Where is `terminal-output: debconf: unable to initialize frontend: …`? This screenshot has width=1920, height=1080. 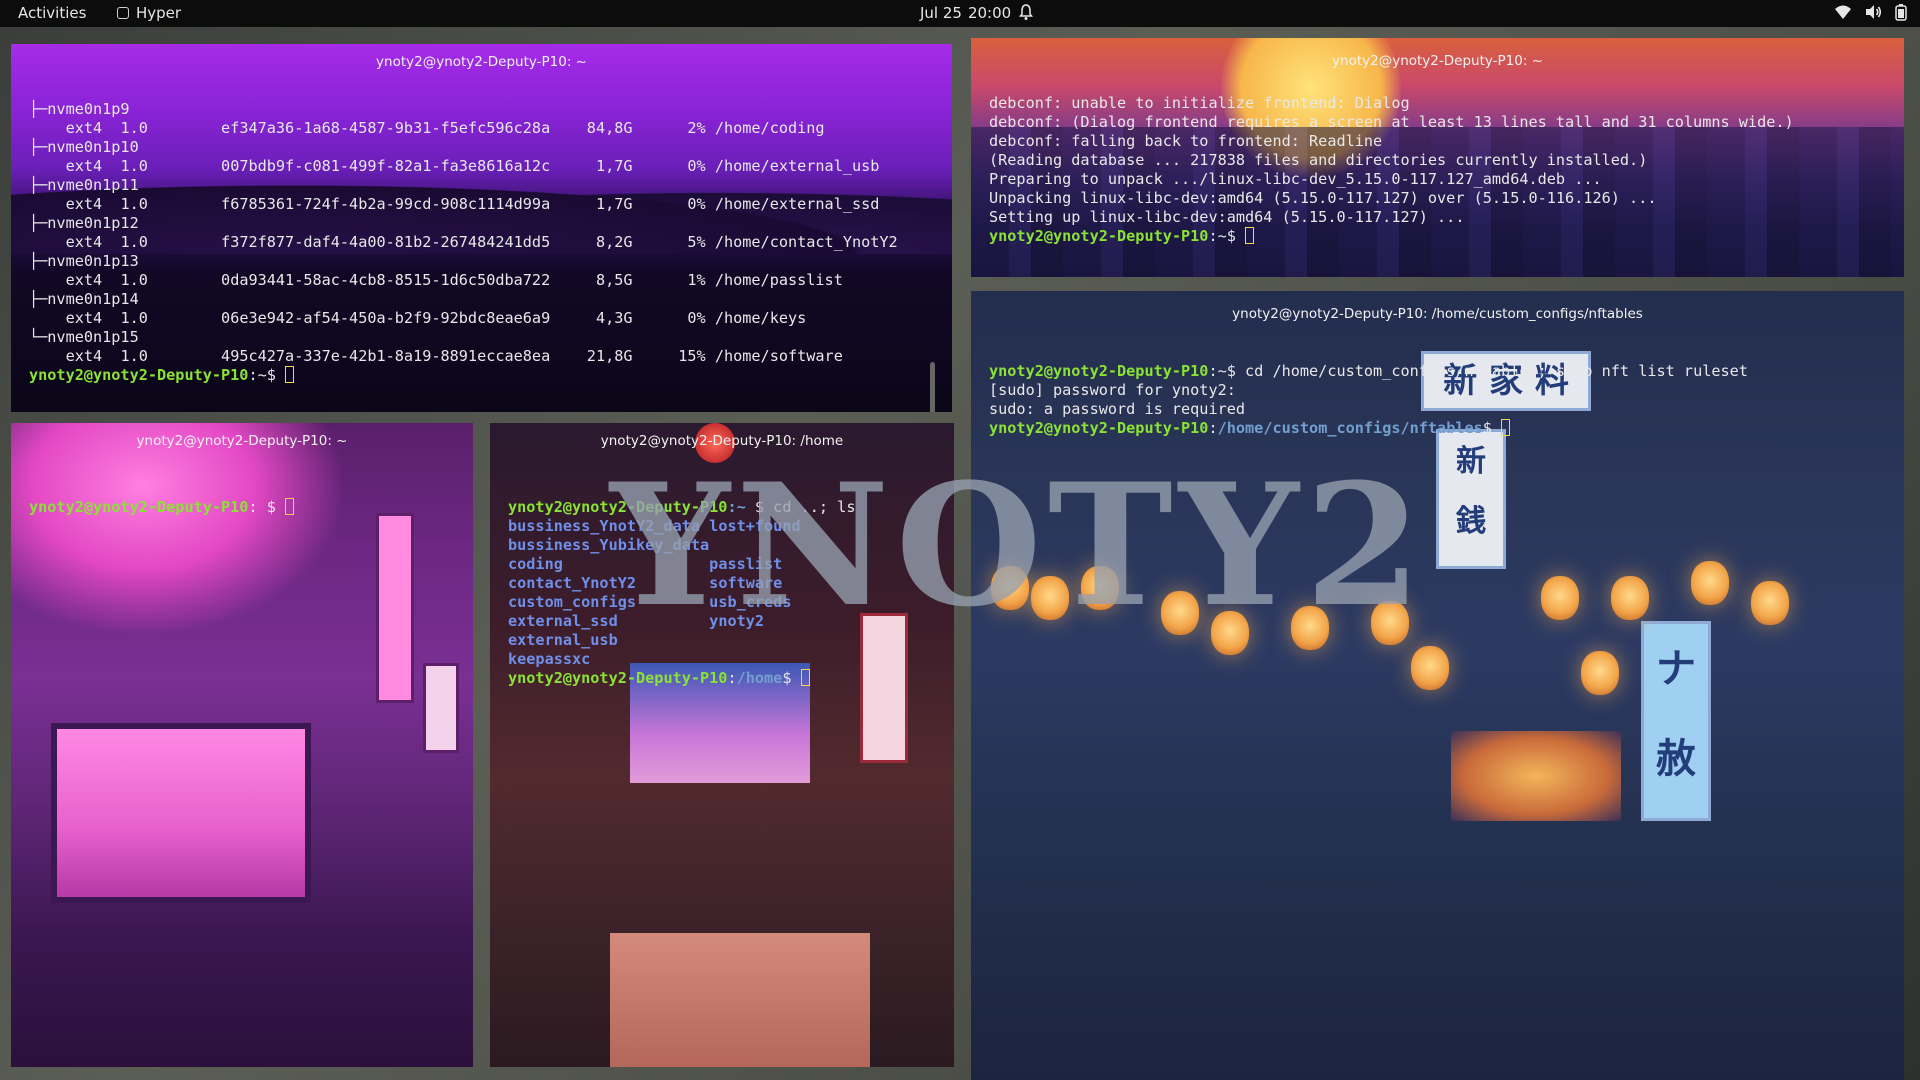 terminal-output: debconf: unable to initialize frontend: … is located at coordinates (1441, 170).